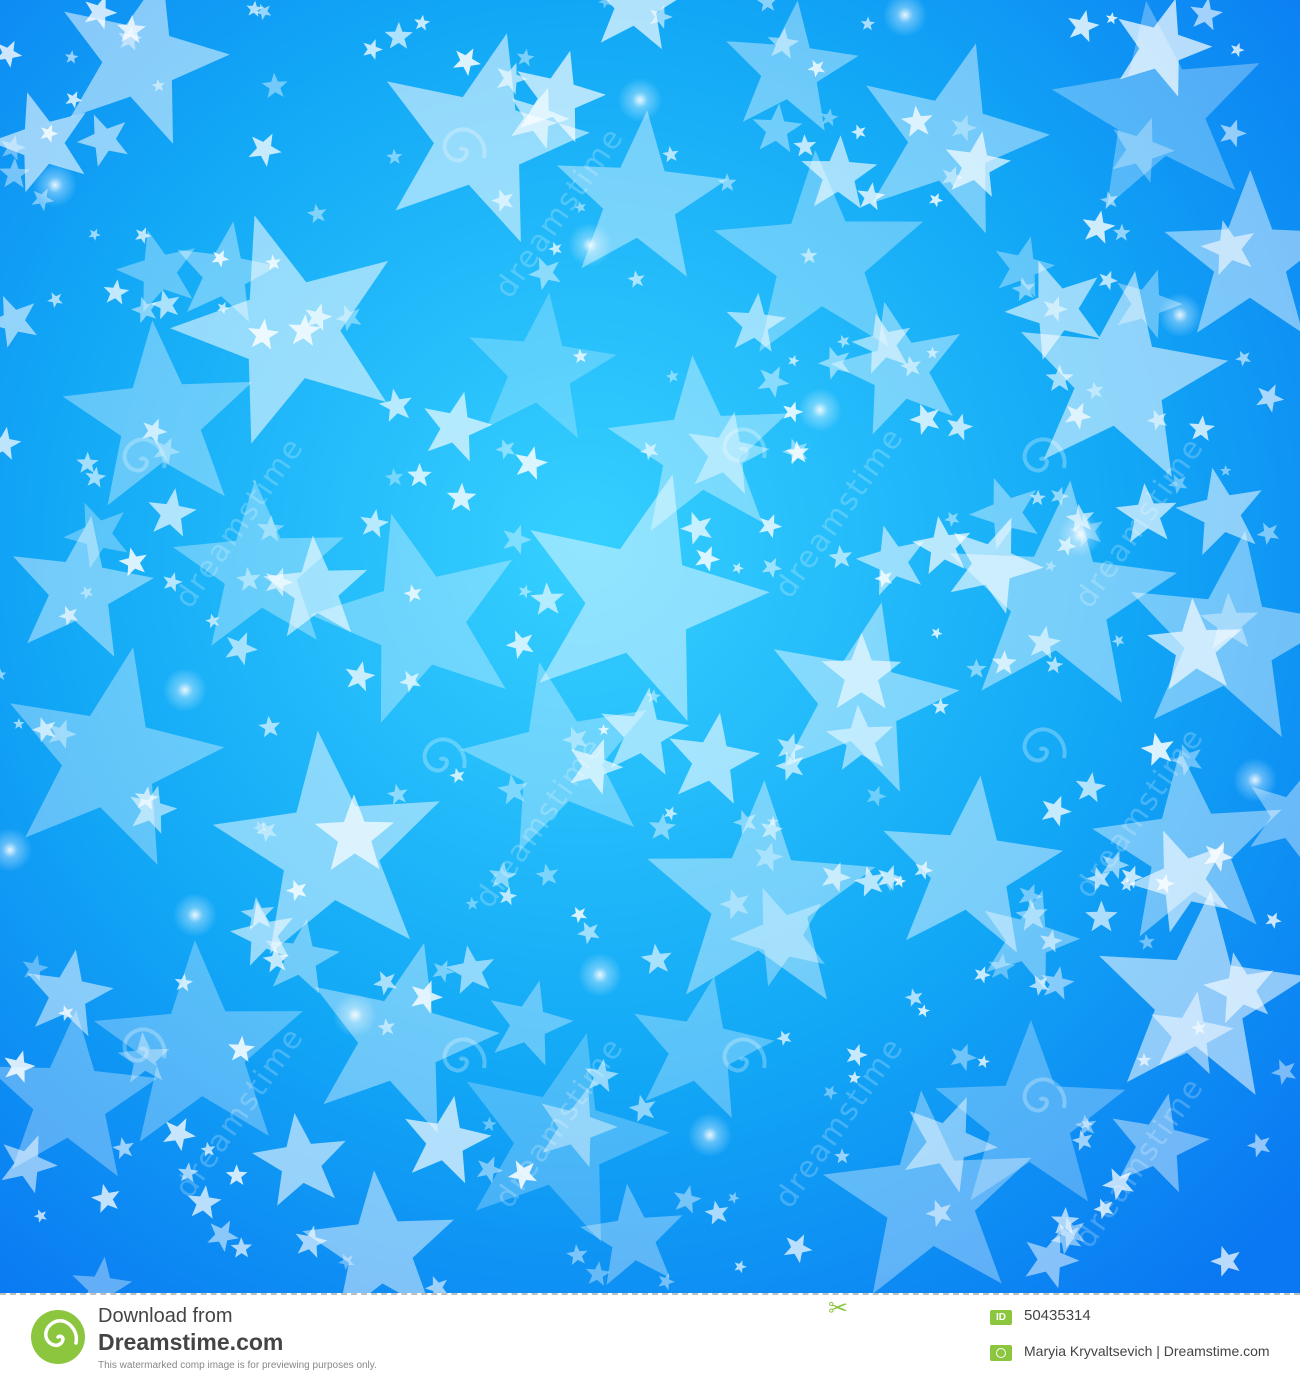 The width and height of the screenshot is (1300, 1383). I want to click on image-id: 50435314, so click(1057, 1315).